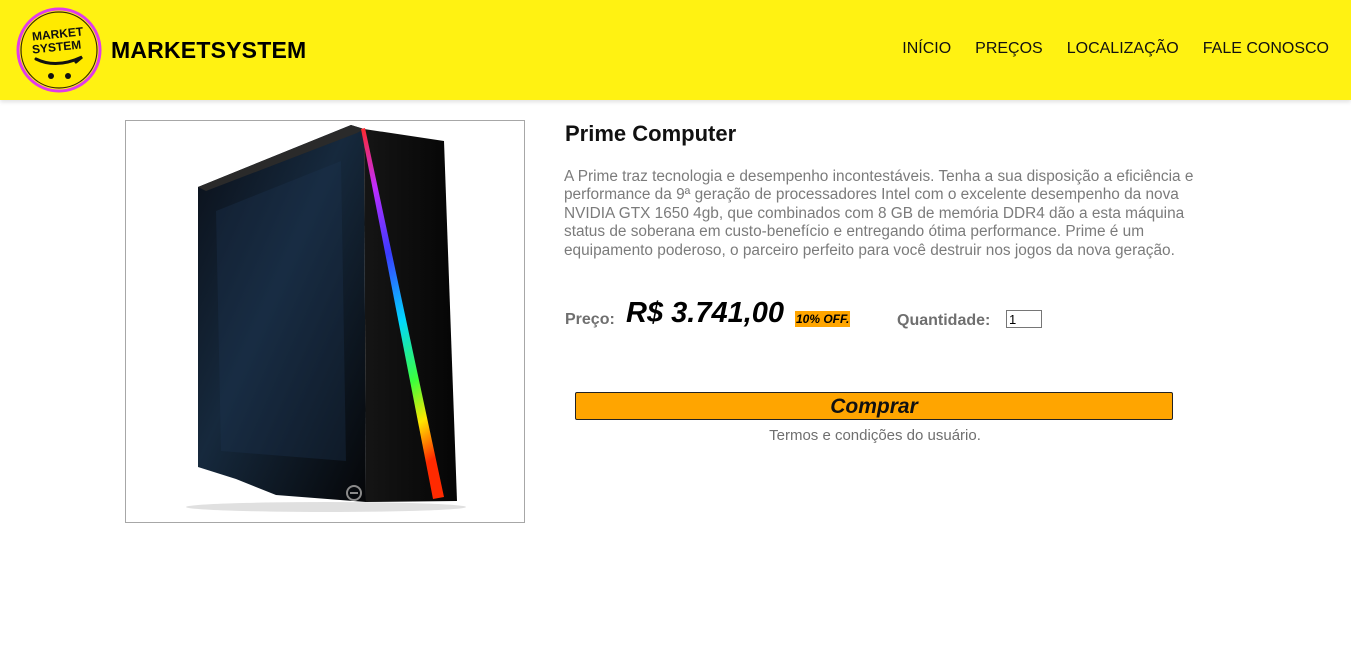  I want to click on brand-name: MARKETSYSTEM, so click(208, 50).